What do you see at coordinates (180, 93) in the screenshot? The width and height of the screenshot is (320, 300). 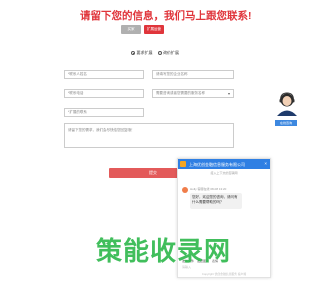 I see `service-select-value: 需要咨询或者您需要的服务名称` at bounding box center [180, 93].